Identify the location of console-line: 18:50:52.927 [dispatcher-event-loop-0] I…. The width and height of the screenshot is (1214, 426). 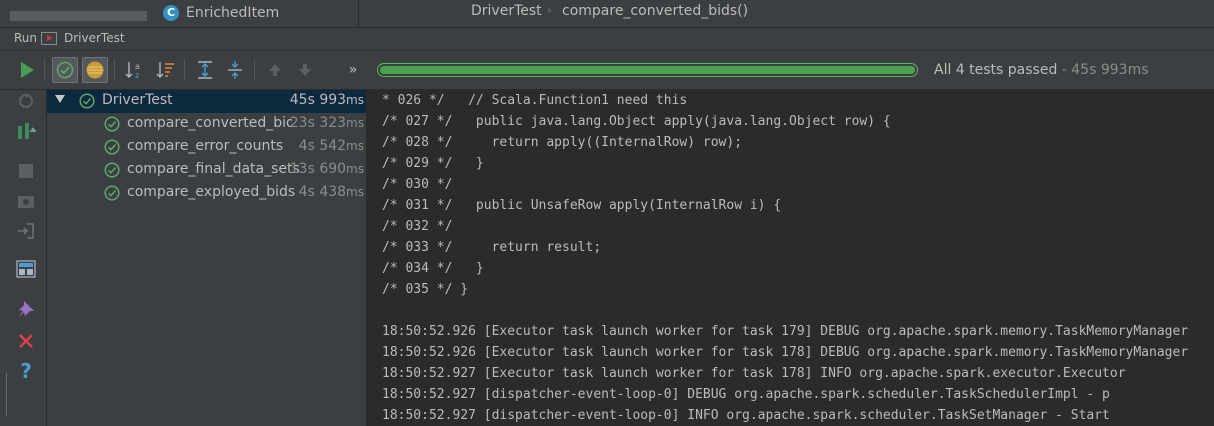
(746, 415).